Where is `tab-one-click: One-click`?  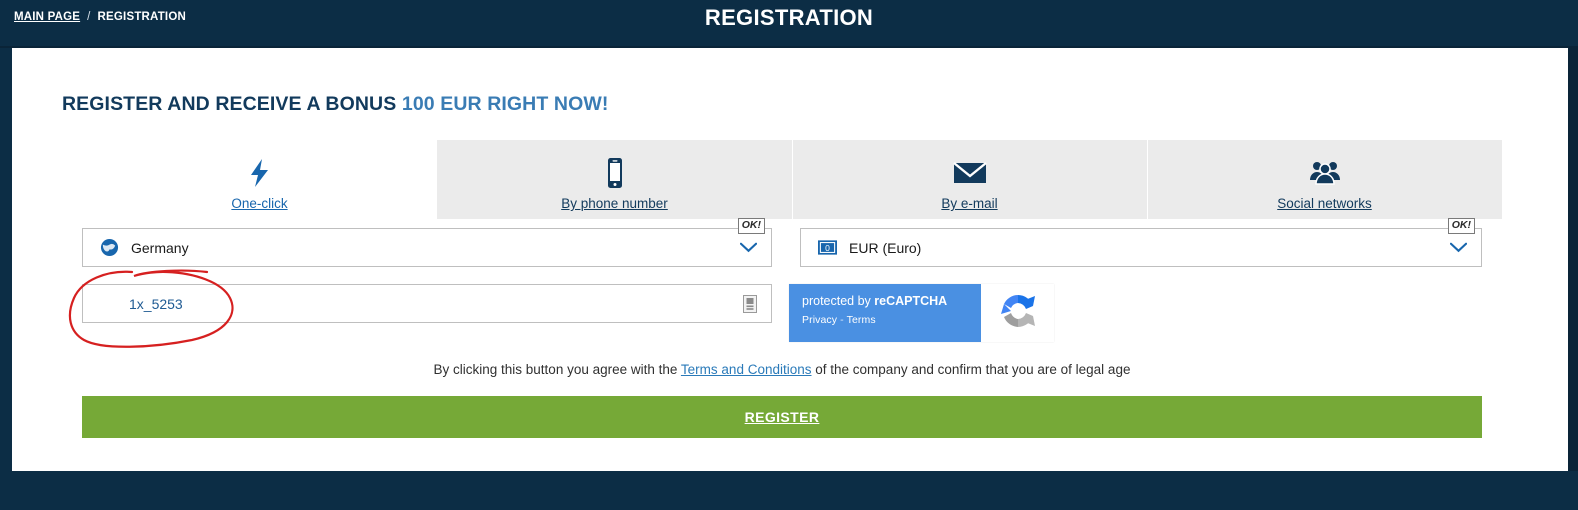 tab-one-click: One-click is located at coordinates (259, 179).